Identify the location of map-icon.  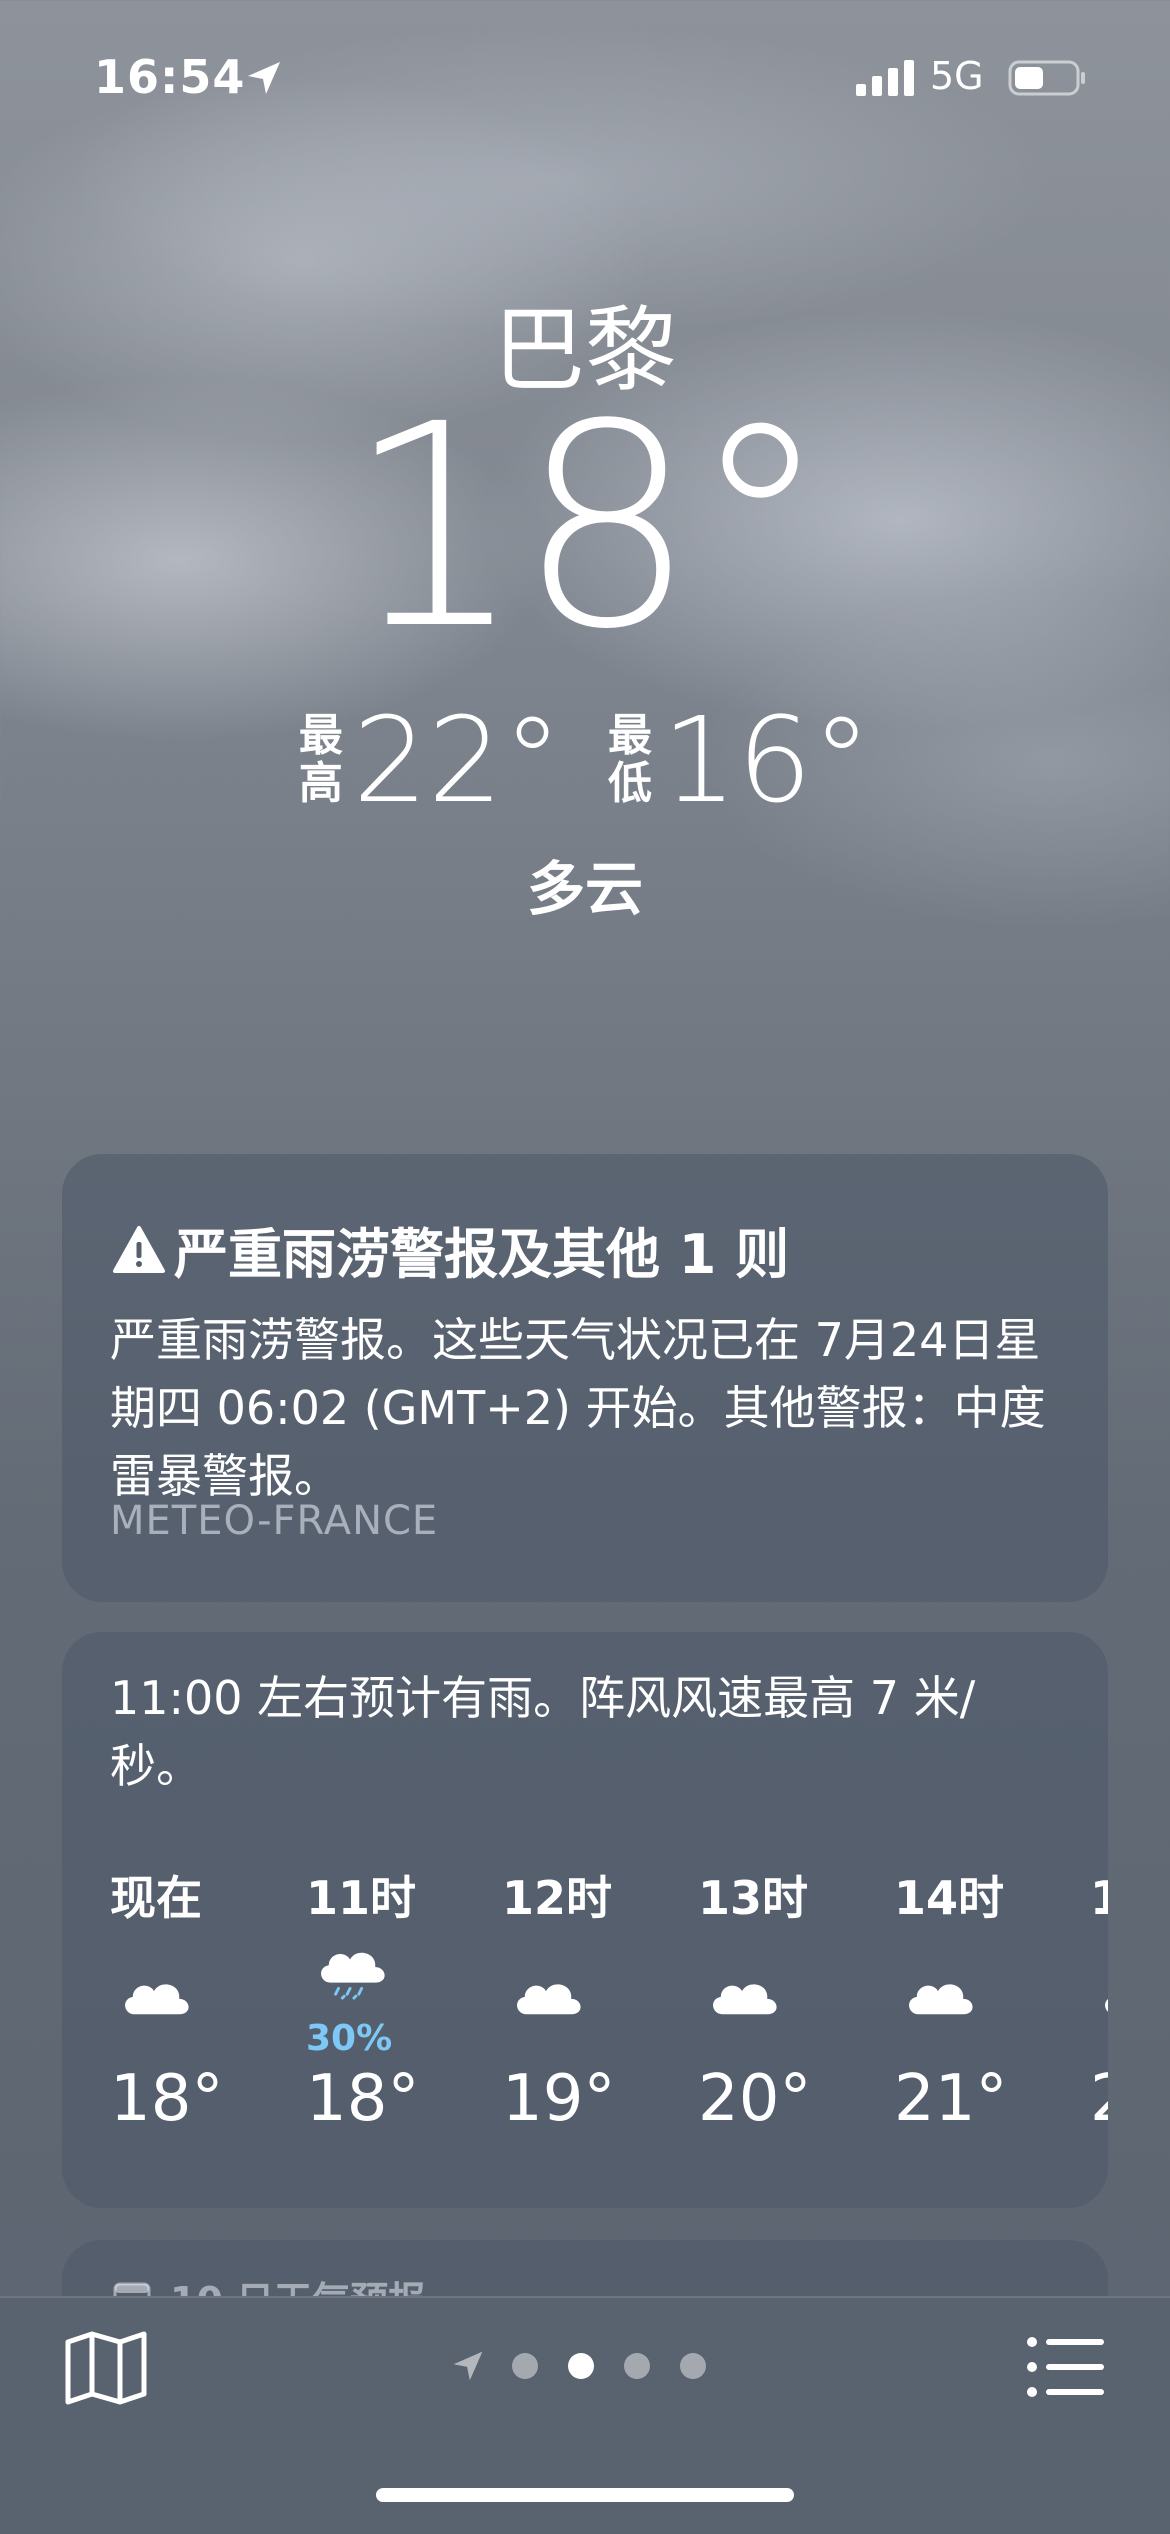
(106, 2368).